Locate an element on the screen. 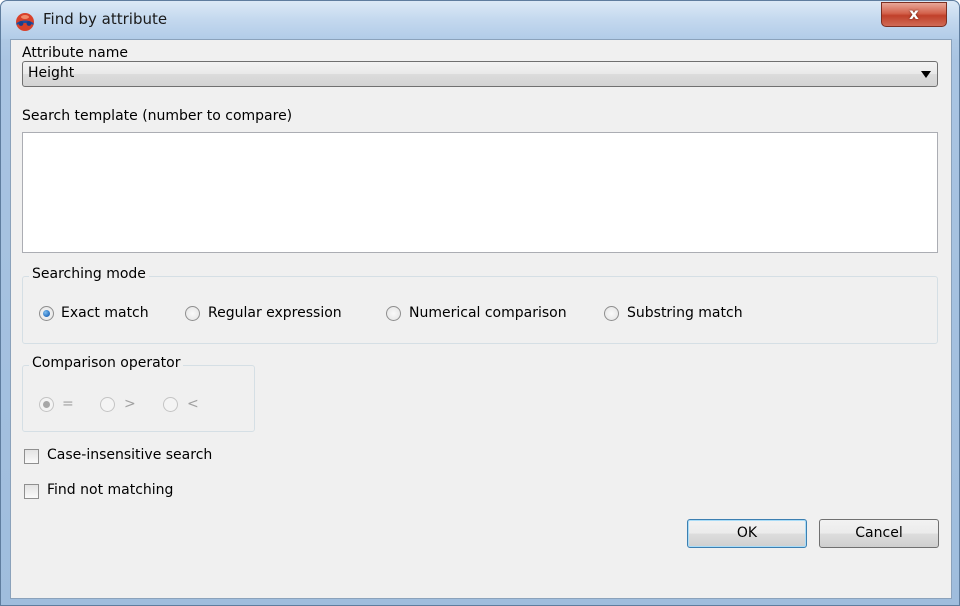 The width and height of the screenshot is (960, 606). app-globe-icon is located at coordinates (25, 22).